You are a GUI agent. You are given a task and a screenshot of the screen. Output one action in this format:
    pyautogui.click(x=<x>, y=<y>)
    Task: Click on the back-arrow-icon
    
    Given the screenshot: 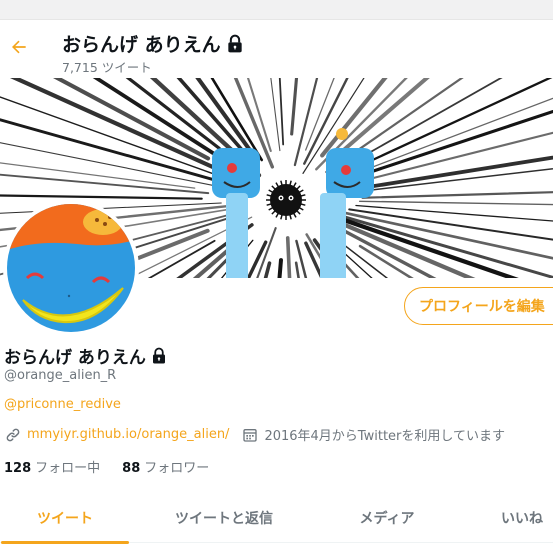 What is the action you would take?
    pyautogui.click(x=19, y=47)
    